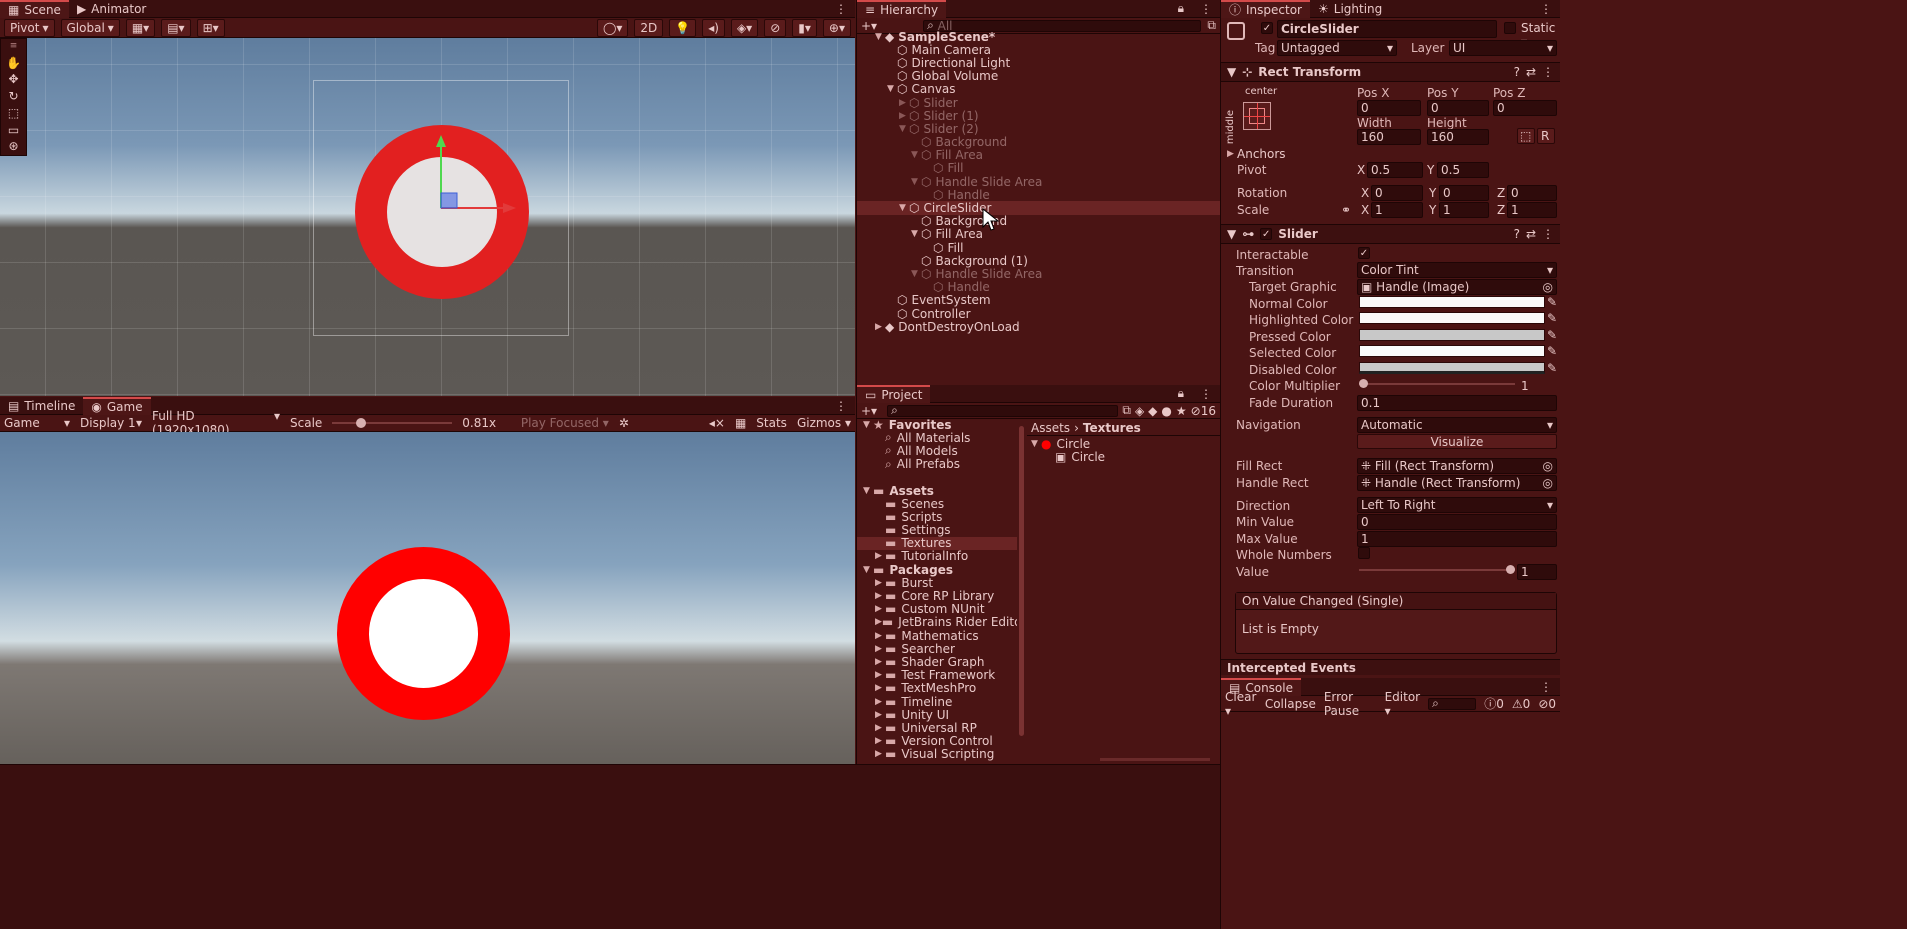 Image resolution: width=1907 pixels, height=929 pixels. What do you see at coordinates (1038, 50) in the screenshot?
I see `hierarchy-item: ⬡ Main Camera` at bounding box center [1038, 50].